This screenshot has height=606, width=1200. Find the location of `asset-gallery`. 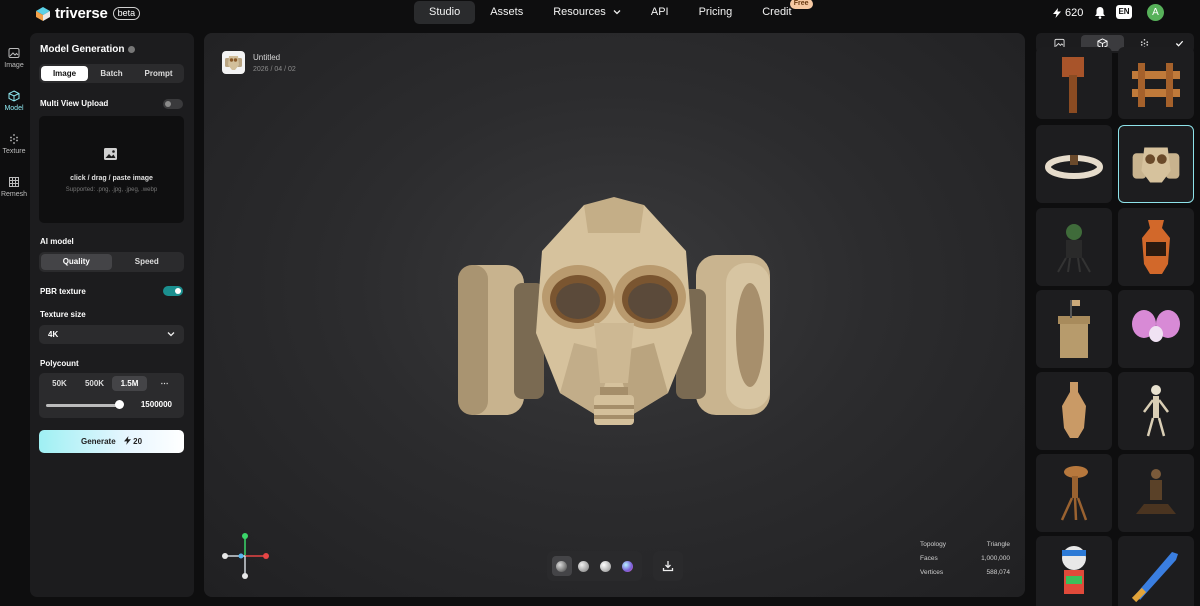

asset-gallery is located at coordinates (1115, 319).